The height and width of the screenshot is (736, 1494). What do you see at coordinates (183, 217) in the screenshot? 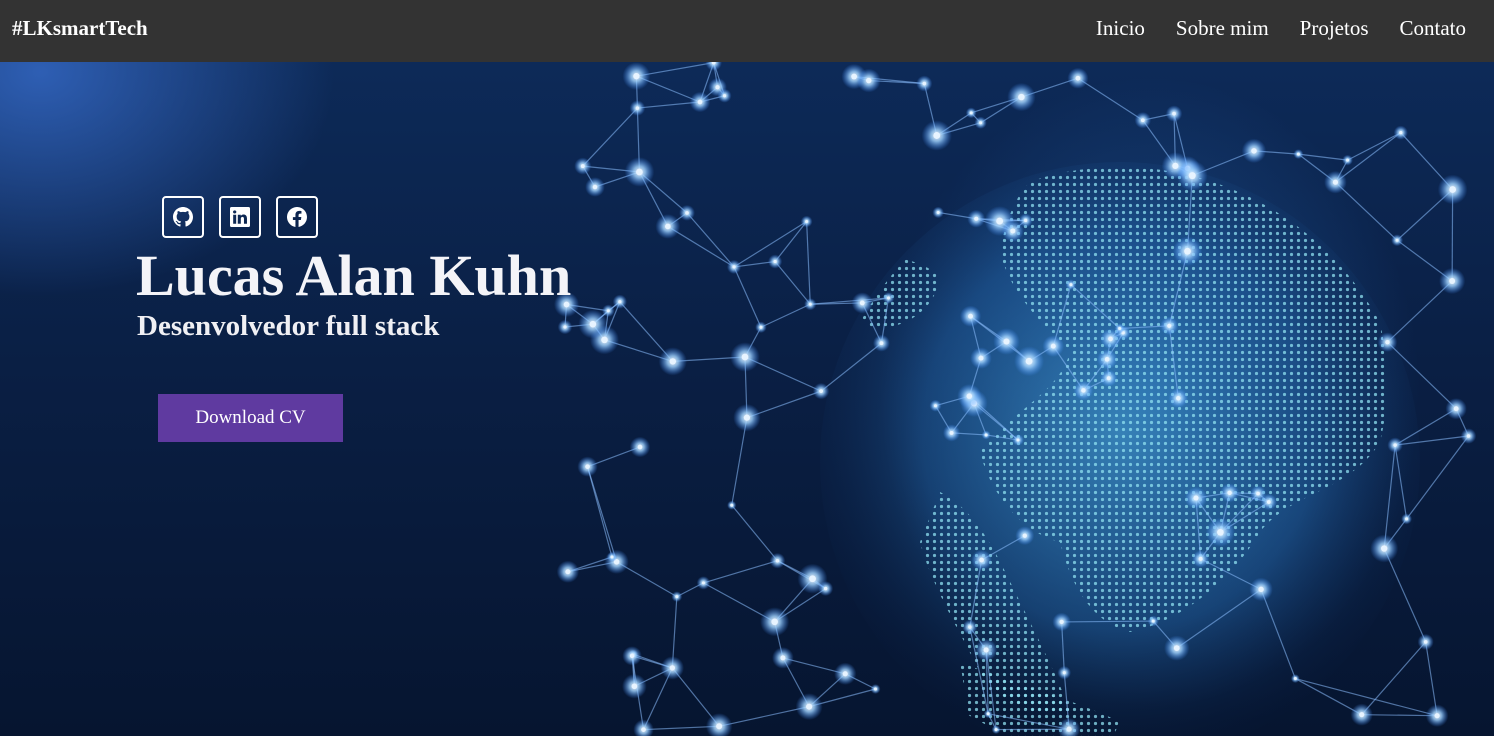
I see `github-button` at bounding box center [183, 217].